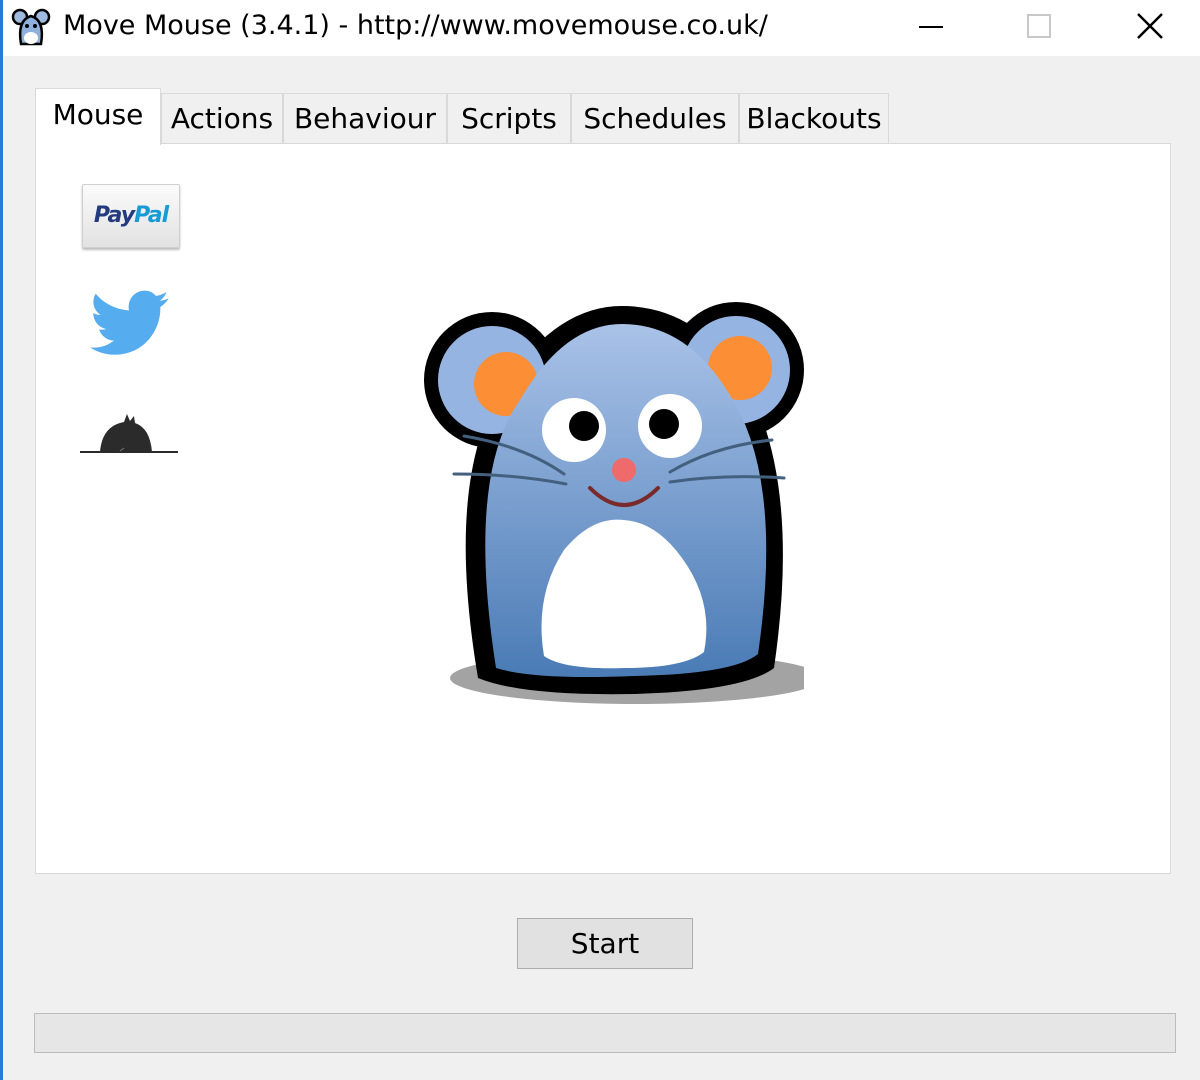  Describe the element at coordinates (655, 118) in the screenshot. I see `tab-schedules: Schedules` at that location.